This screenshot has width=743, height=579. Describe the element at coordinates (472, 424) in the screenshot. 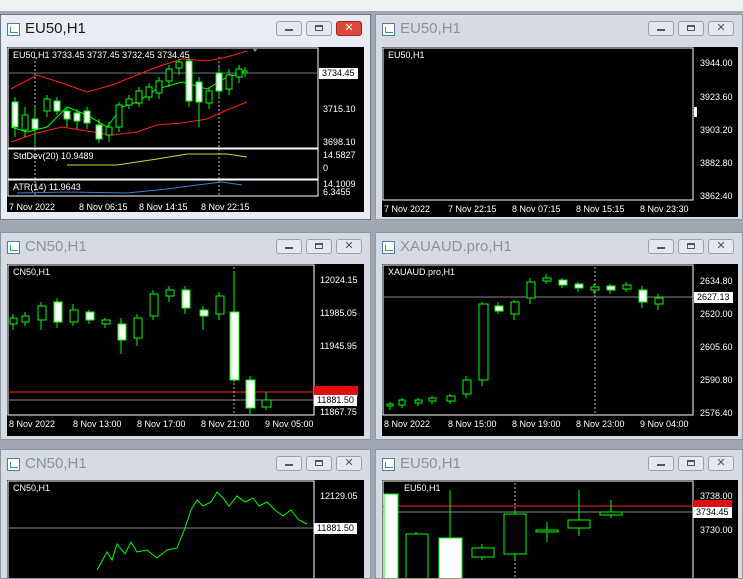

I see `time-label: 8 Nov 15:00` at that location.